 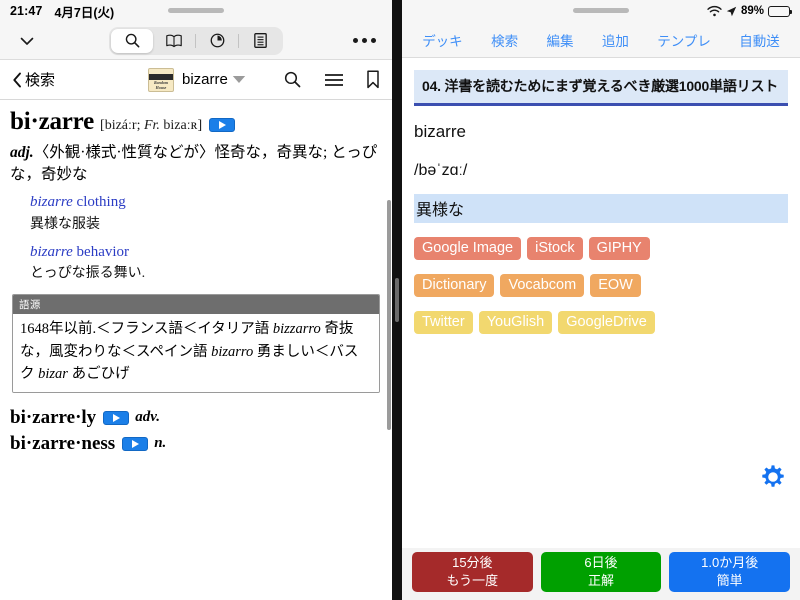 What do you see at coordinates (196, 305) in the screenshot?
I see `etymology-label: 語源` at bounding box center [196, 305].